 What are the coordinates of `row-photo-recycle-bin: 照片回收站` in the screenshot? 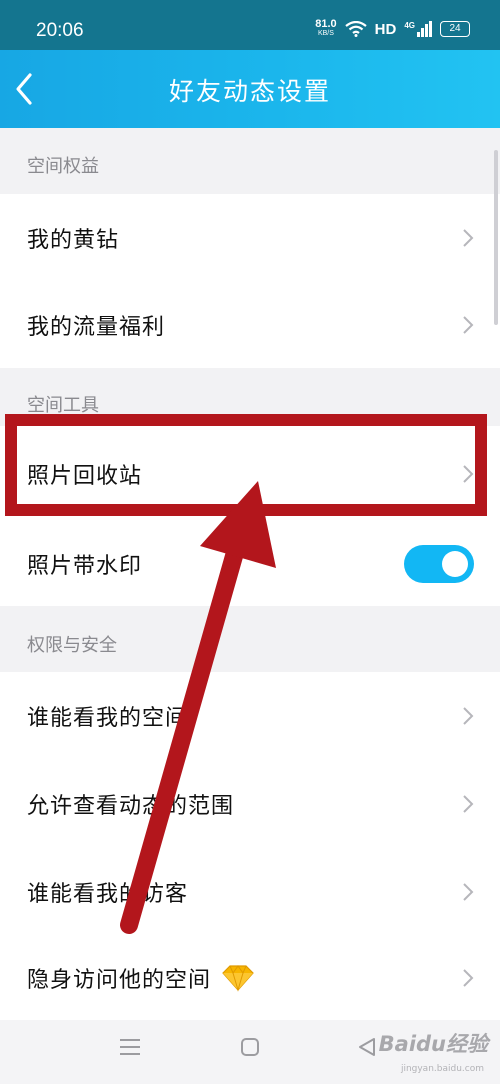 It's located at (250, 474).